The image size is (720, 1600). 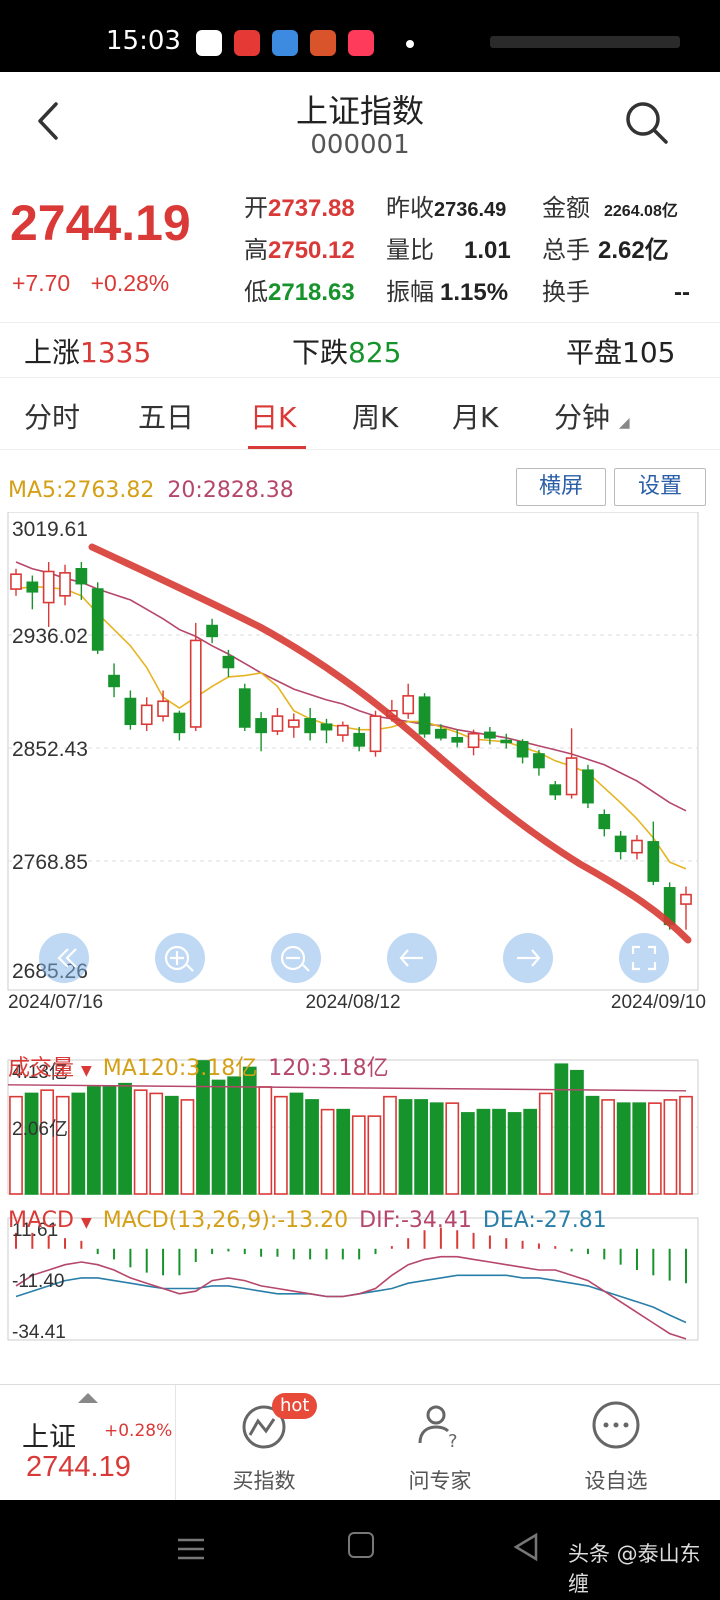 I want to click on settings-button: 设置, so click(x=660, y=487).